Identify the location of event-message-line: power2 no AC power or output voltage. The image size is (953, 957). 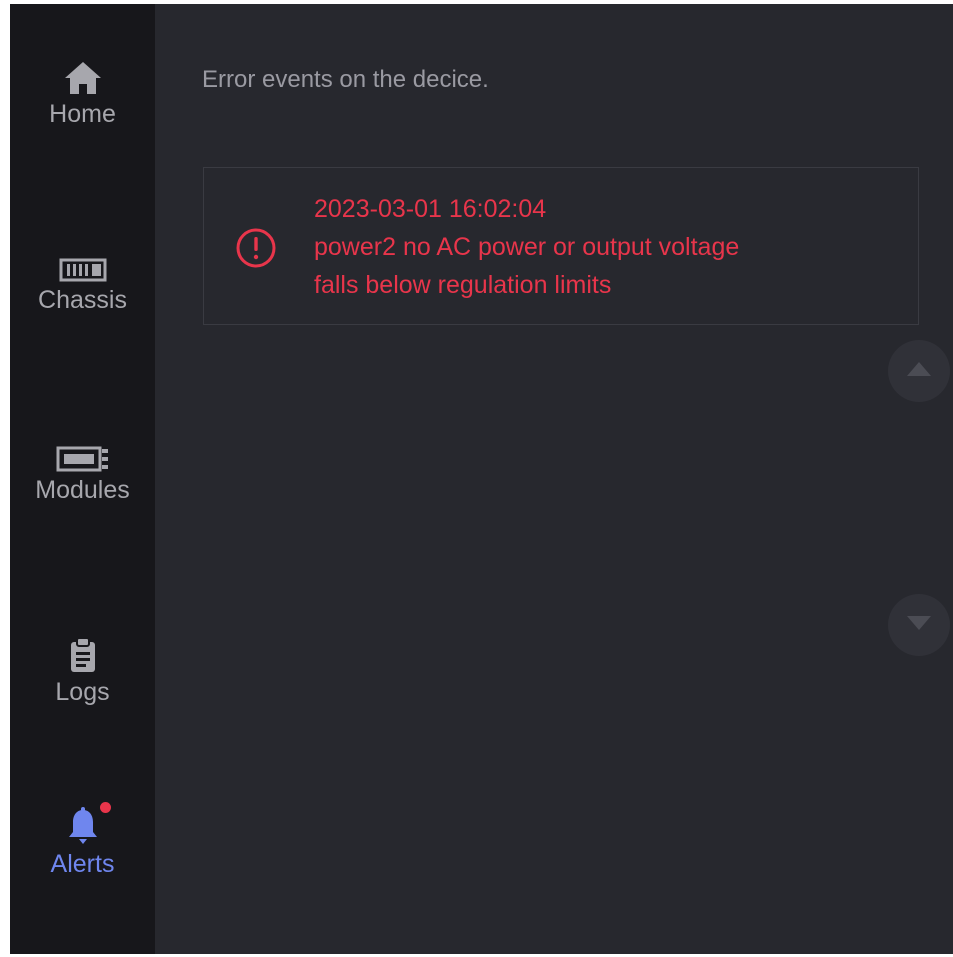
(527, 247).